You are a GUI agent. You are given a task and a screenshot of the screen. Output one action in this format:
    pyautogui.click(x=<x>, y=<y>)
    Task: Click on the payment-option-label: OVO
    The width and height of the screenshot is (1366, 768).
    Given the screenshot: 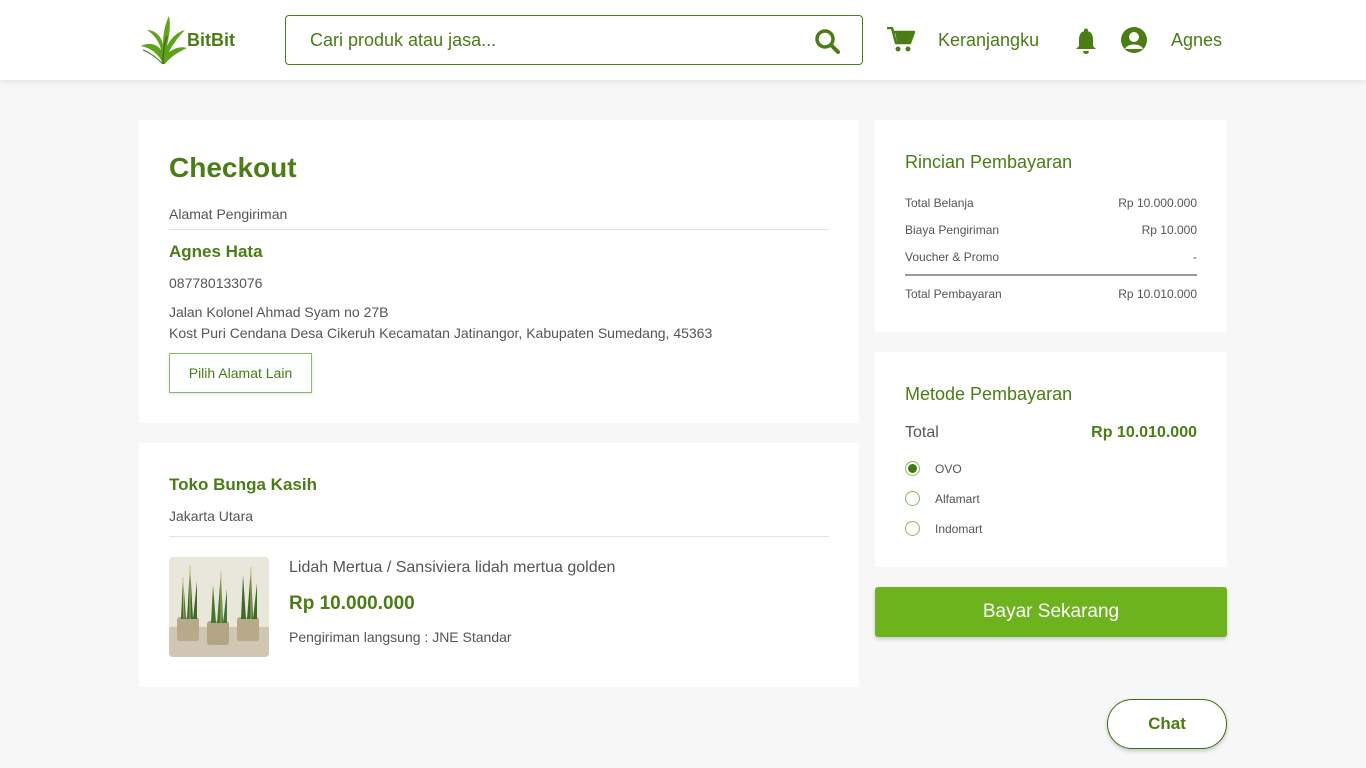 What is the action you would take?
    pyautogui.click(x=948, y=468)
    